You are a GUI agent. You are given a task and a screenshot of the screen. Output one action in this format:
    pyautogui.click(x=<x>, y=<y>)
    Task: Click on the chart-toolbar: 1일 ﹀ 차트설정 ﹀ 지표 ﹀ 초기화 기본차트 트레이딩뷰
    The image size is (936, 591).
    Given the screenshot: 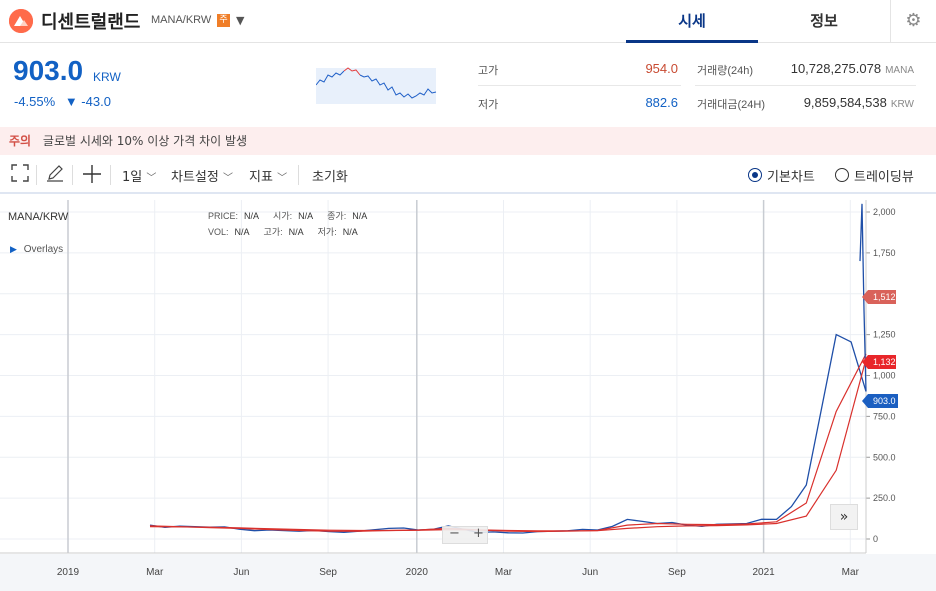 What is the action you would take?
    pyautogui.click(x=468, y=175)
    